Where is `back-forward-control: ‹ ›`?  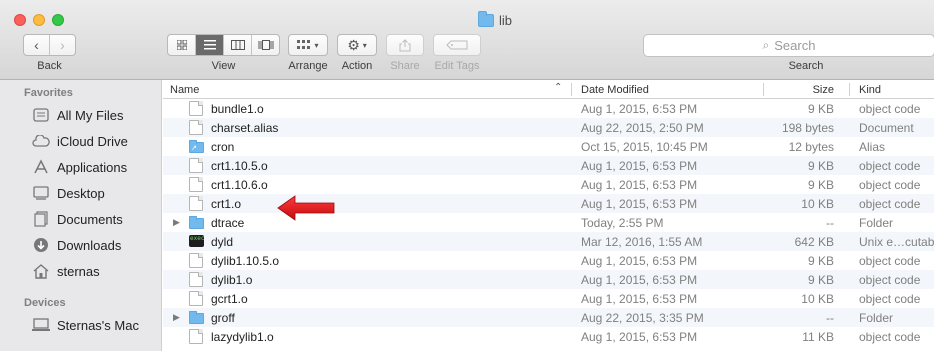 back-forward-control: ‹ › is located at coordinates (49, 45).